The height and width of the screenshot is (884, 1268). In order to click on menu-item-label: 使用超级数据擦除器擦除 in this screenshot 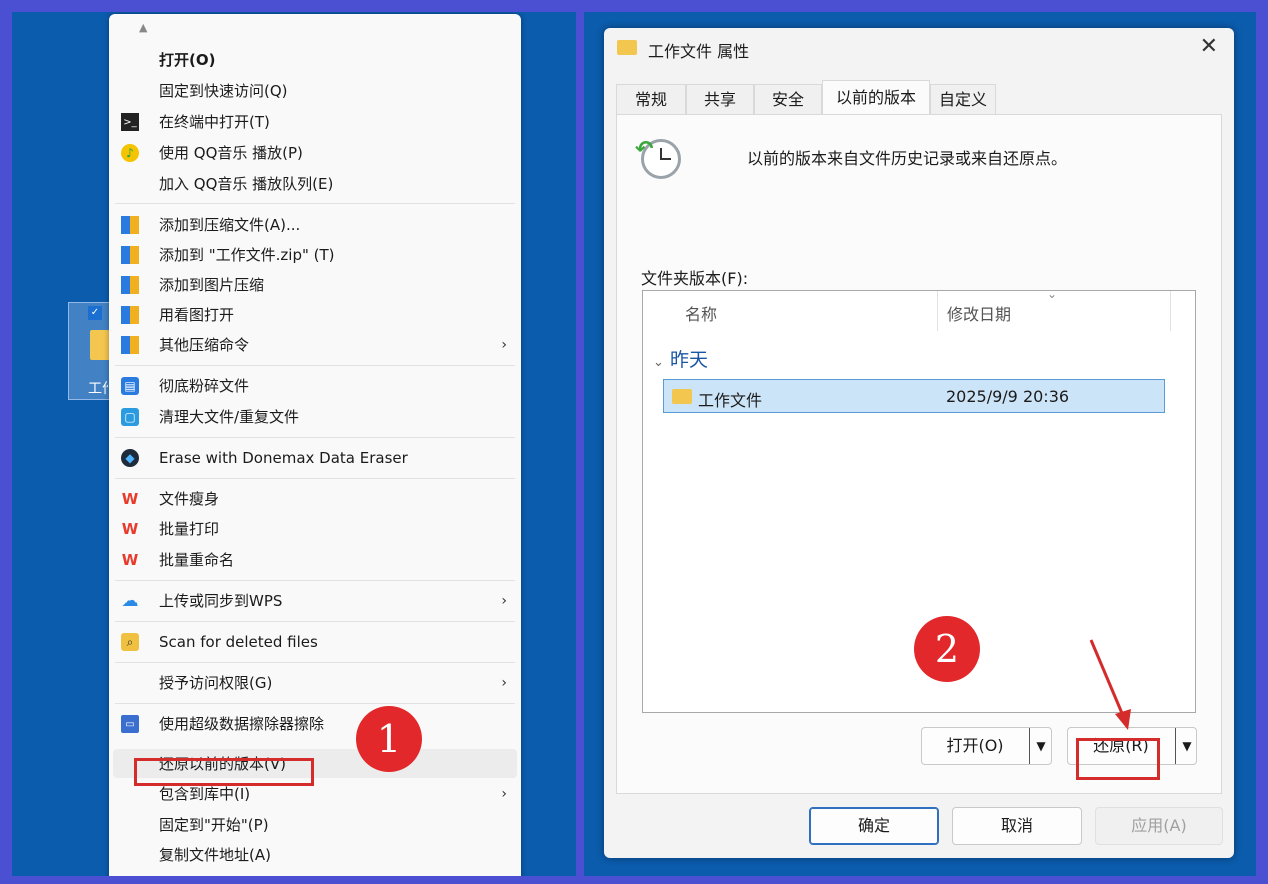, I will do `click(242, 724)`.